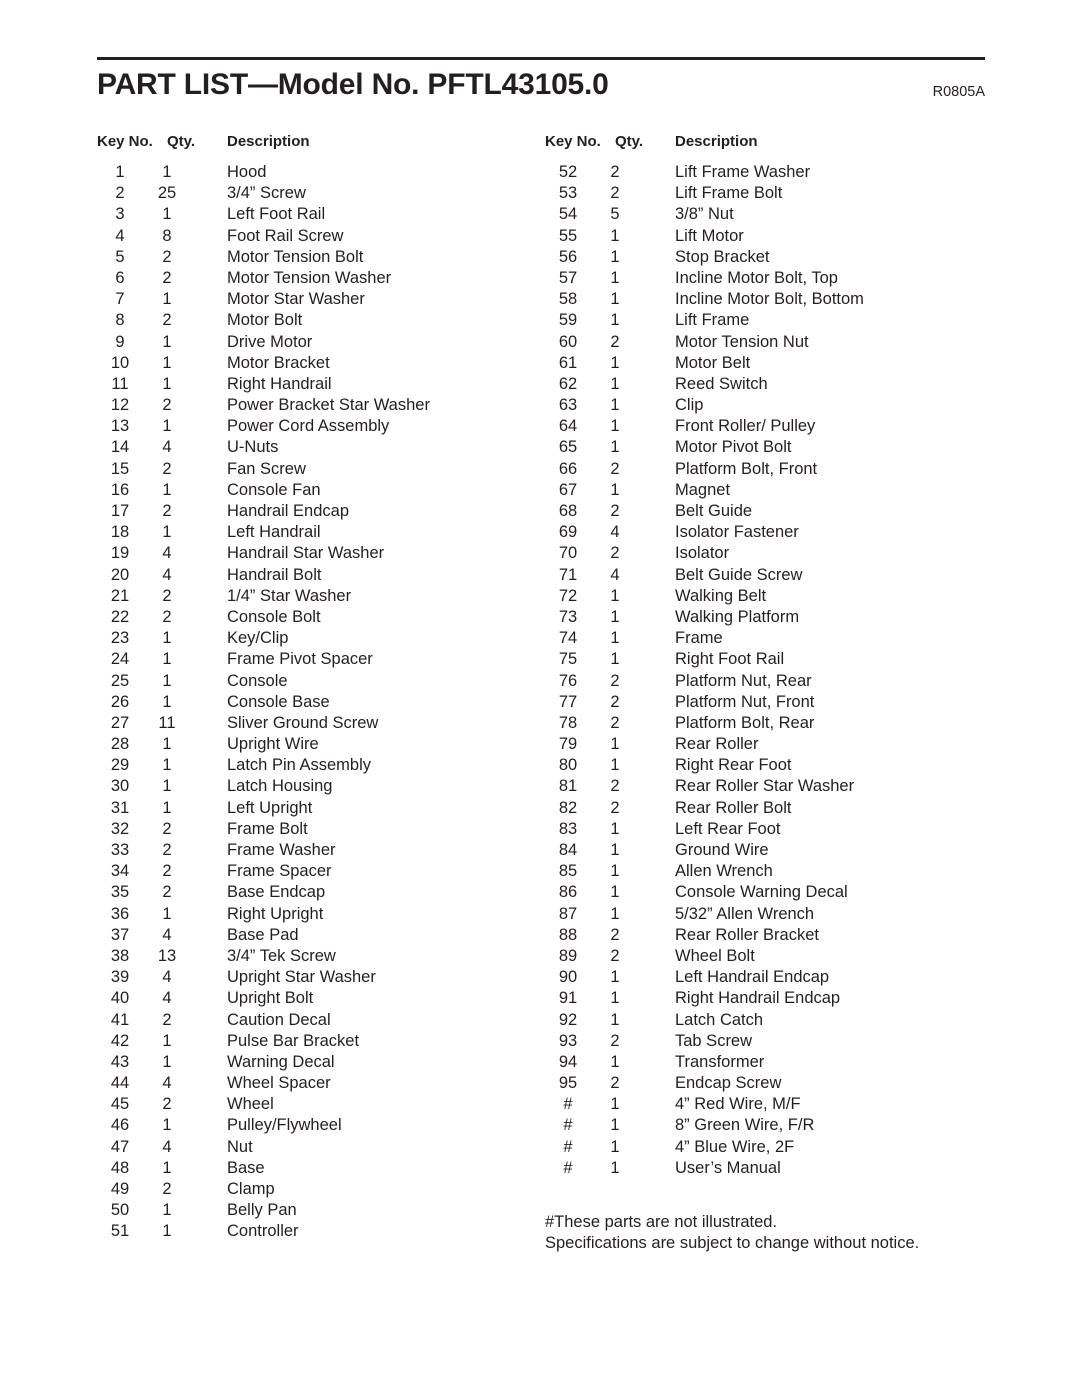 This screenshot has height=1397, width=1080. What do you see at coordinates (735, 1146) in the screenshot?
I see `cell-description: 4” Blue Wire, 2F` at bounding box center [735, 1146].